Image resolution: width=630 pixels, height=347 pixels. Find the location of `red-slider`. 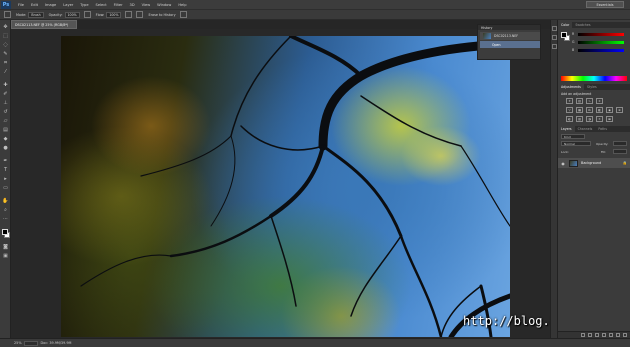

red-slider is located at coordinates (601, 34).